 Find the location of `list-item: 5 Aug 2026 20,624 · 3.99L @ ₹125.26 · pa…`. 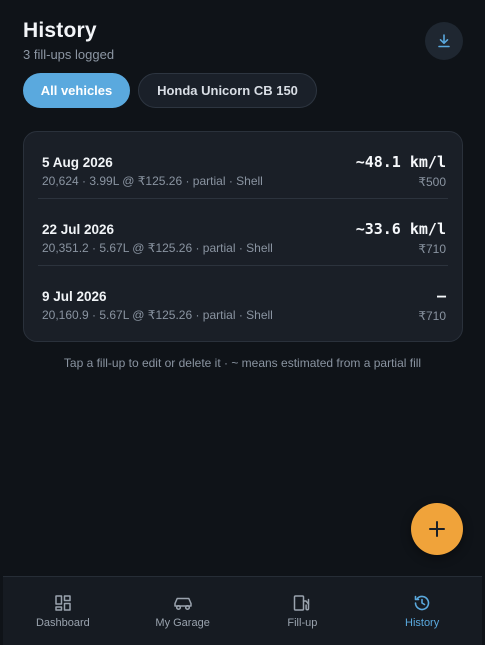

list-item: 5 Aug 2026 20,624 · 3.99L @ ₹125.26 · pa… is located at coordinates (243, 165).